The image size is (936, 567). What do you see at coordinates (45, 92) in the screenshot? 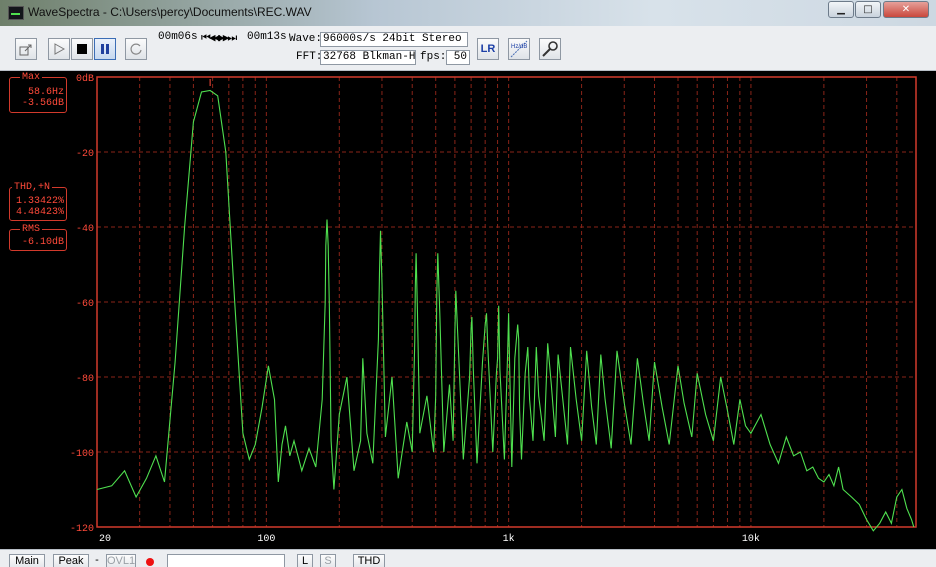
I see `max-frequency: 58.6Hz` at bounding box center [45, 92].